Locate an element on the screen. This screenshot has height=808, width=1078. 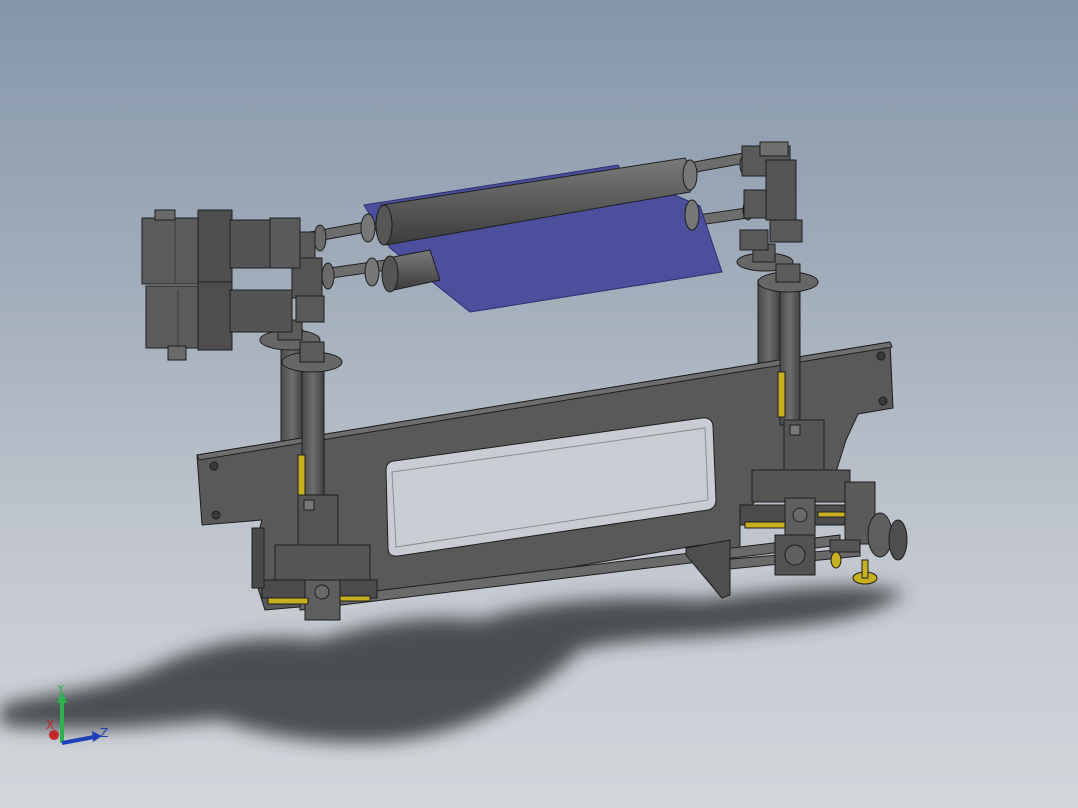
z-axis-line is located at coordinates (78, 740).